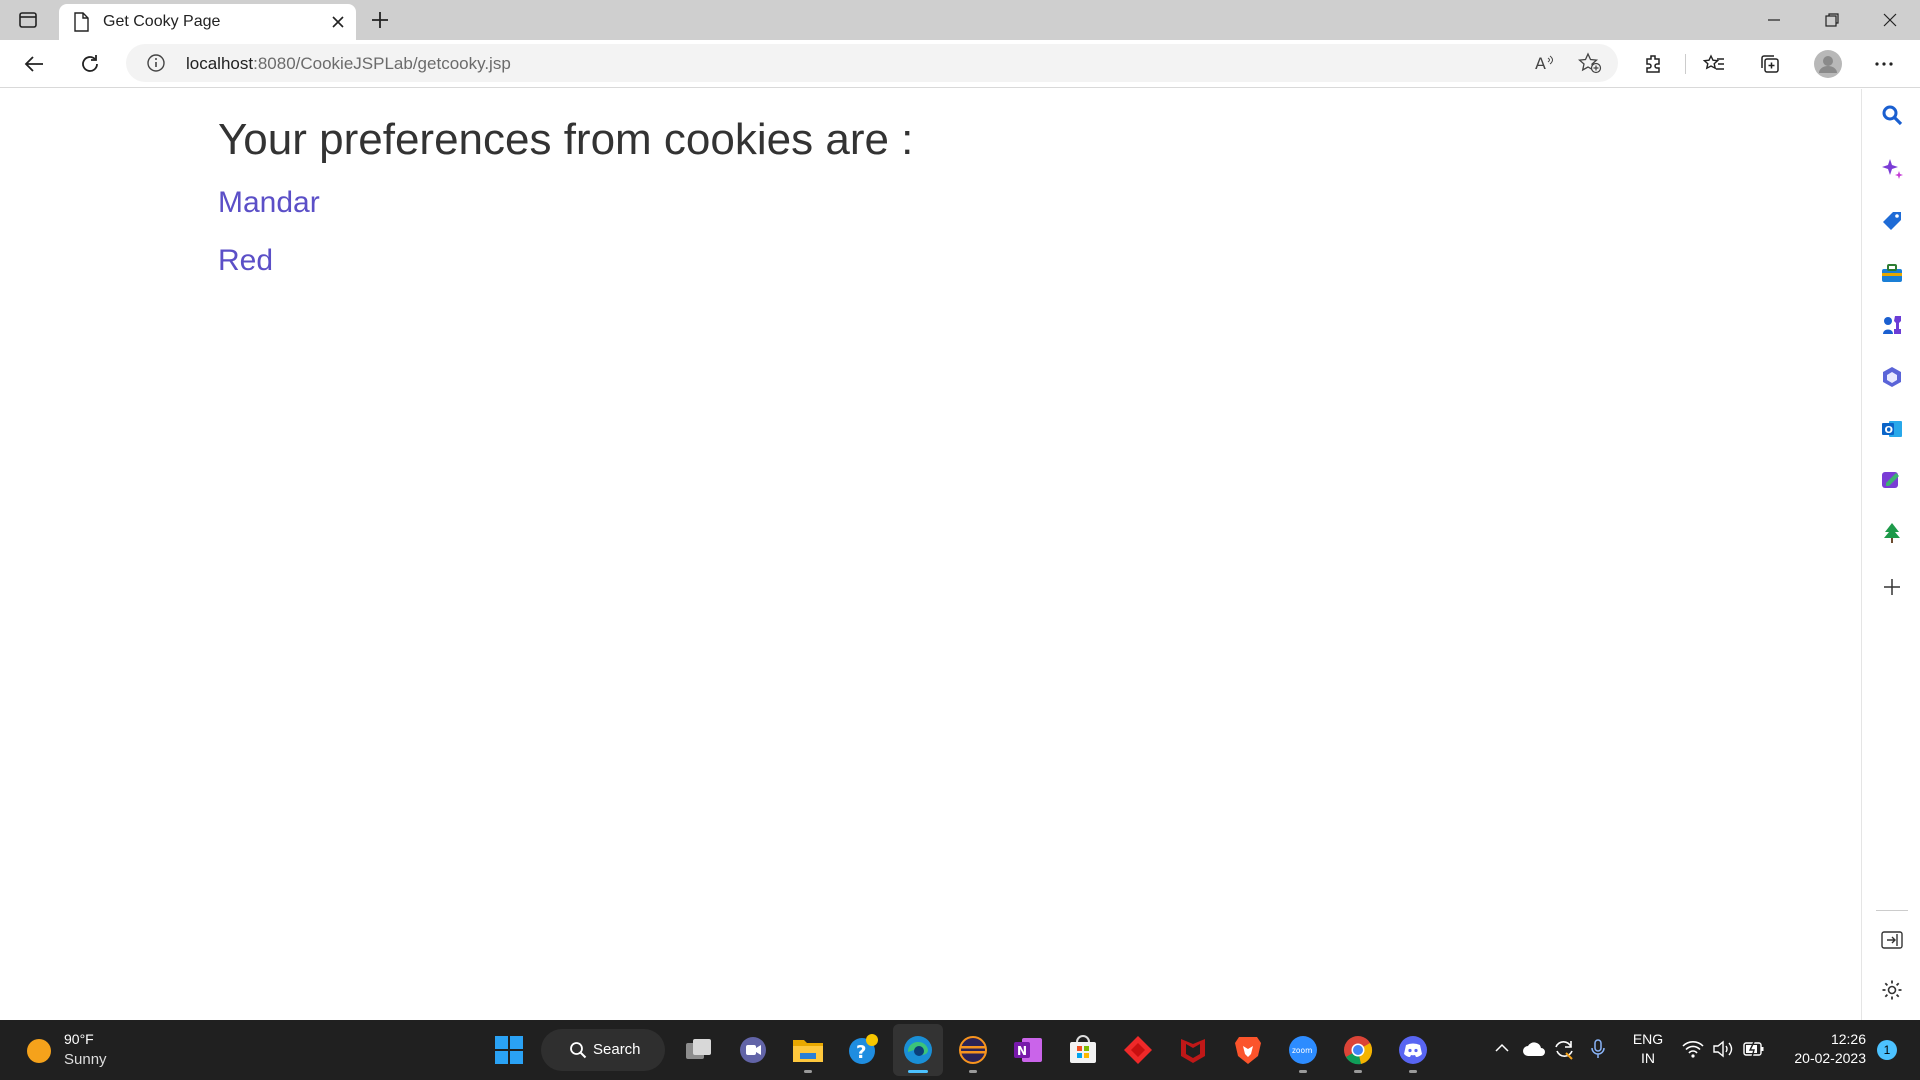 This screenshot has width=1920, height=1080. I want to click on language-indicator: ENG IN, so click(1648, 1050).